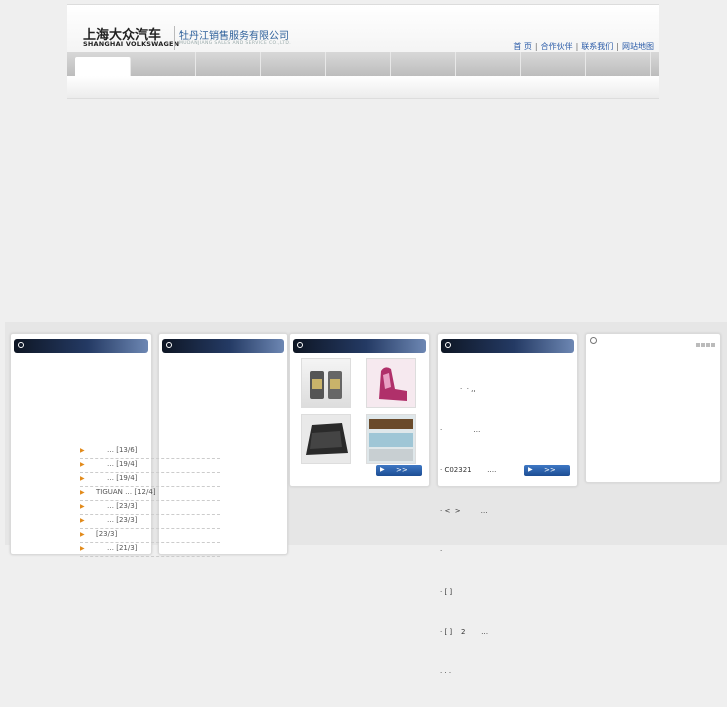  What do you see at coordinates (593, 340) in the screenshot?
I see `slideshow-icon` at bounding box center [593, 340].